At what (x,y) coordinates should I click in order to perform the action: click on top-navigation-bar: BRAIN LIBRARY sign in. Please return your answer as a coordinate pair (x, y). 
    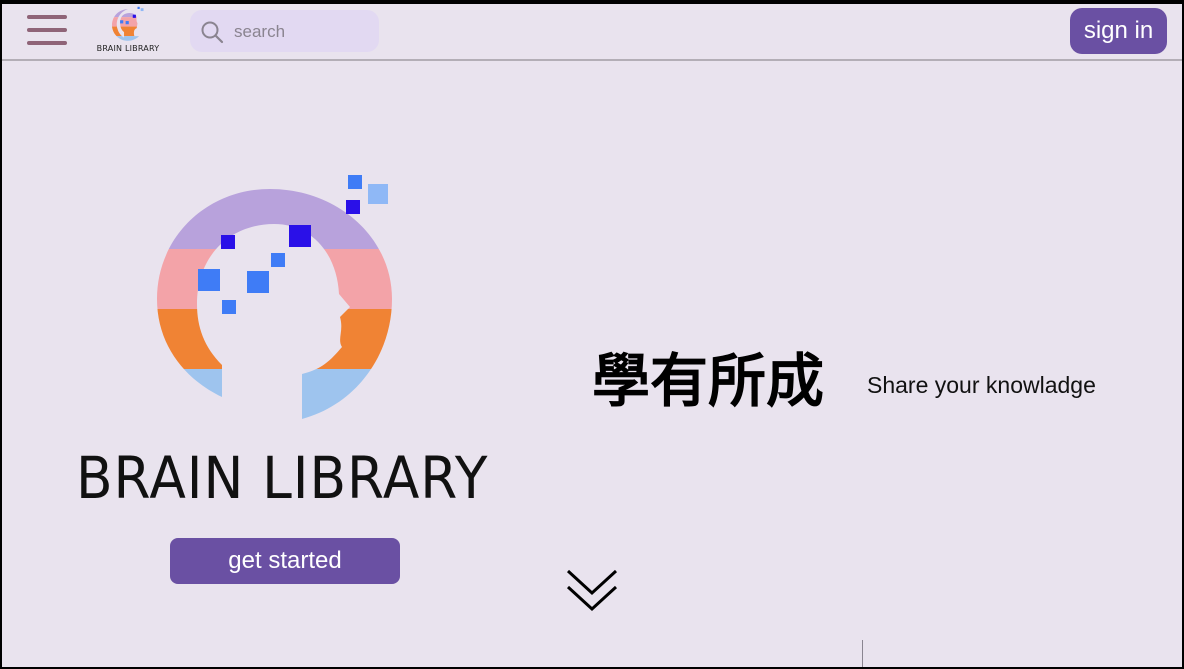
    Looking at the image, I should click on (592, 32).